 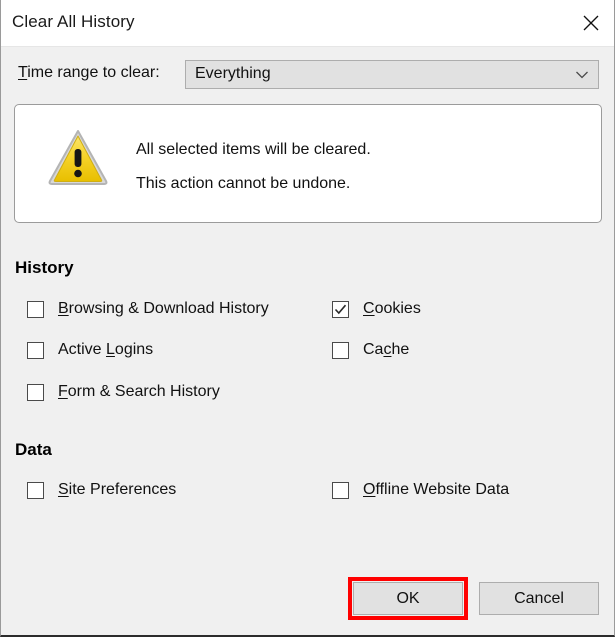 What do you see at coordinates (243, 183) in the screenshot?
I see `warning-line-2: This action cannot be undone.` at bounding box center [243, 183].